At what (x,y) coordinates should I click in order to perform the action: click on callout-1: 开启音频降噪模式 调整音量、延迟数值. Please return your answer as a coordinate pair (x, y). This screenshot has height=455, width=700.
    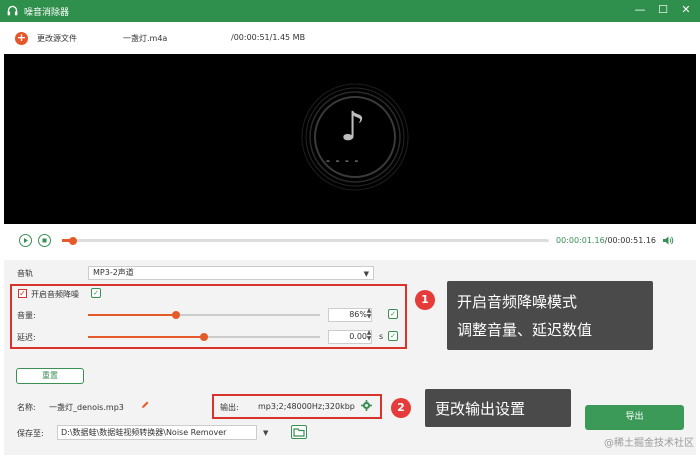
    Looking at the image, I should click on (550, 315).